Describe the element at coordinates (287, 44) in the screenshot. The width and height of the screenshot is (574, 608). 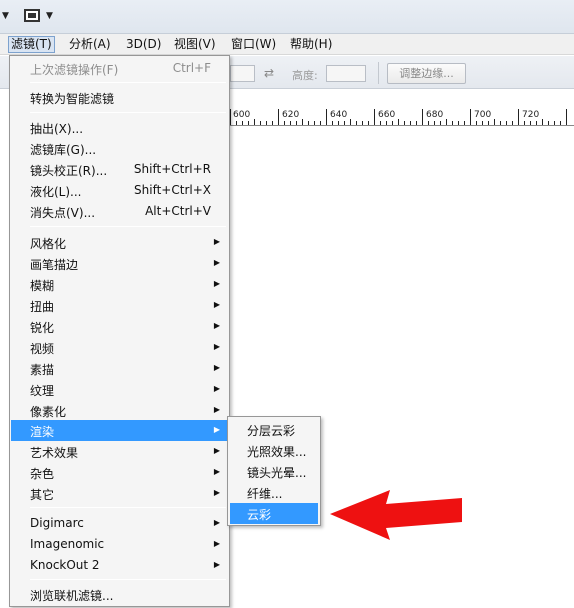
I see `menu-bar: 滤镜(T) 分析(A) 3D(D) 视图(V) 窗口(W) 帮助(H)` at that location.